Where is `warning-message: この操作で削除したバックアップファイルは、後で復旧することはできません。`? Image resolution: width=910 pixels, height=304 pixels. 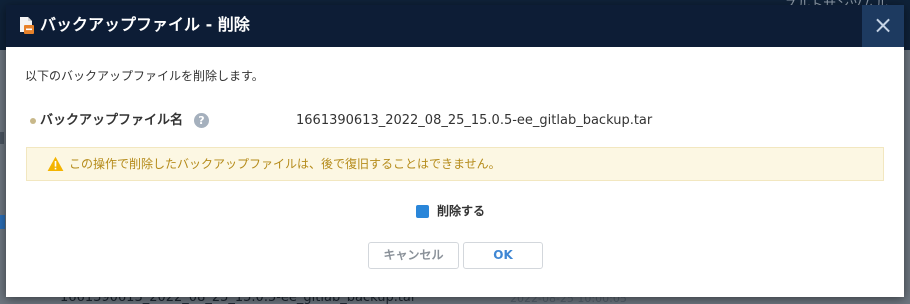 warning-message: この操作で削除したバックアップファイルは、後で復旧することはできません。 is located at coordinates (285, 164).